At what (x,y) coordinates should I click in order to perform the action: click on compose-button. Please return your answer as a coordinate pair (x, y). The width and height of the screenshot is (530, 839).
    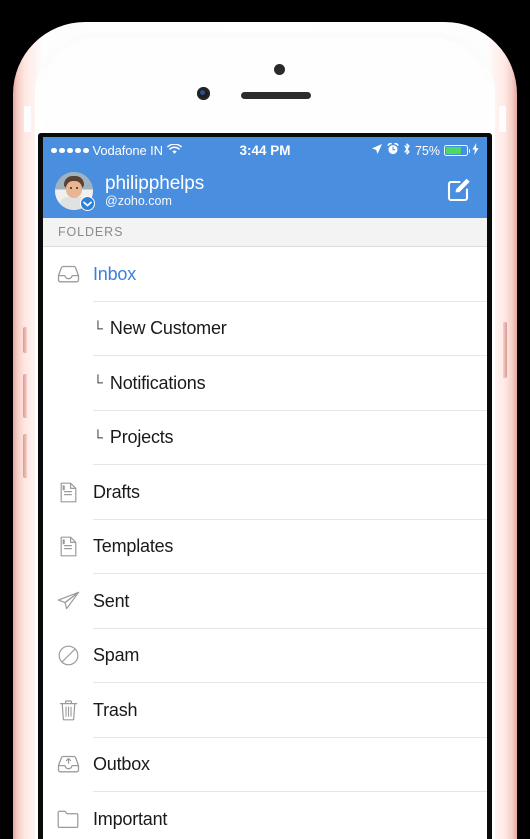
    Looking at the image, I should click on (460, 191).